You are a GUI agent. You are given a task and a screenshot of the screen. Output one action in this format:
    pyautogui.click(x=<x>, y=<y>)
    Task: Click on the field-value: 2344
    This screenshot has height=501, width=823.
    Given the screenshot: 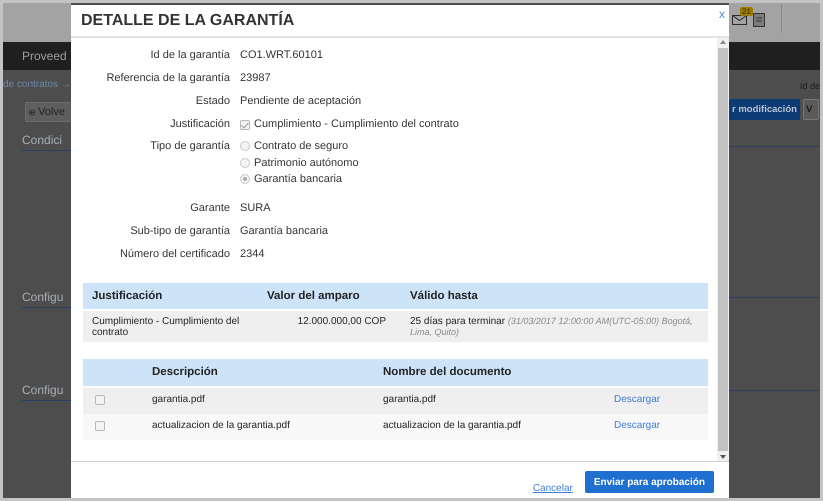 What is the action you would take?
    pyautogui.click(x=252, y=254)
    